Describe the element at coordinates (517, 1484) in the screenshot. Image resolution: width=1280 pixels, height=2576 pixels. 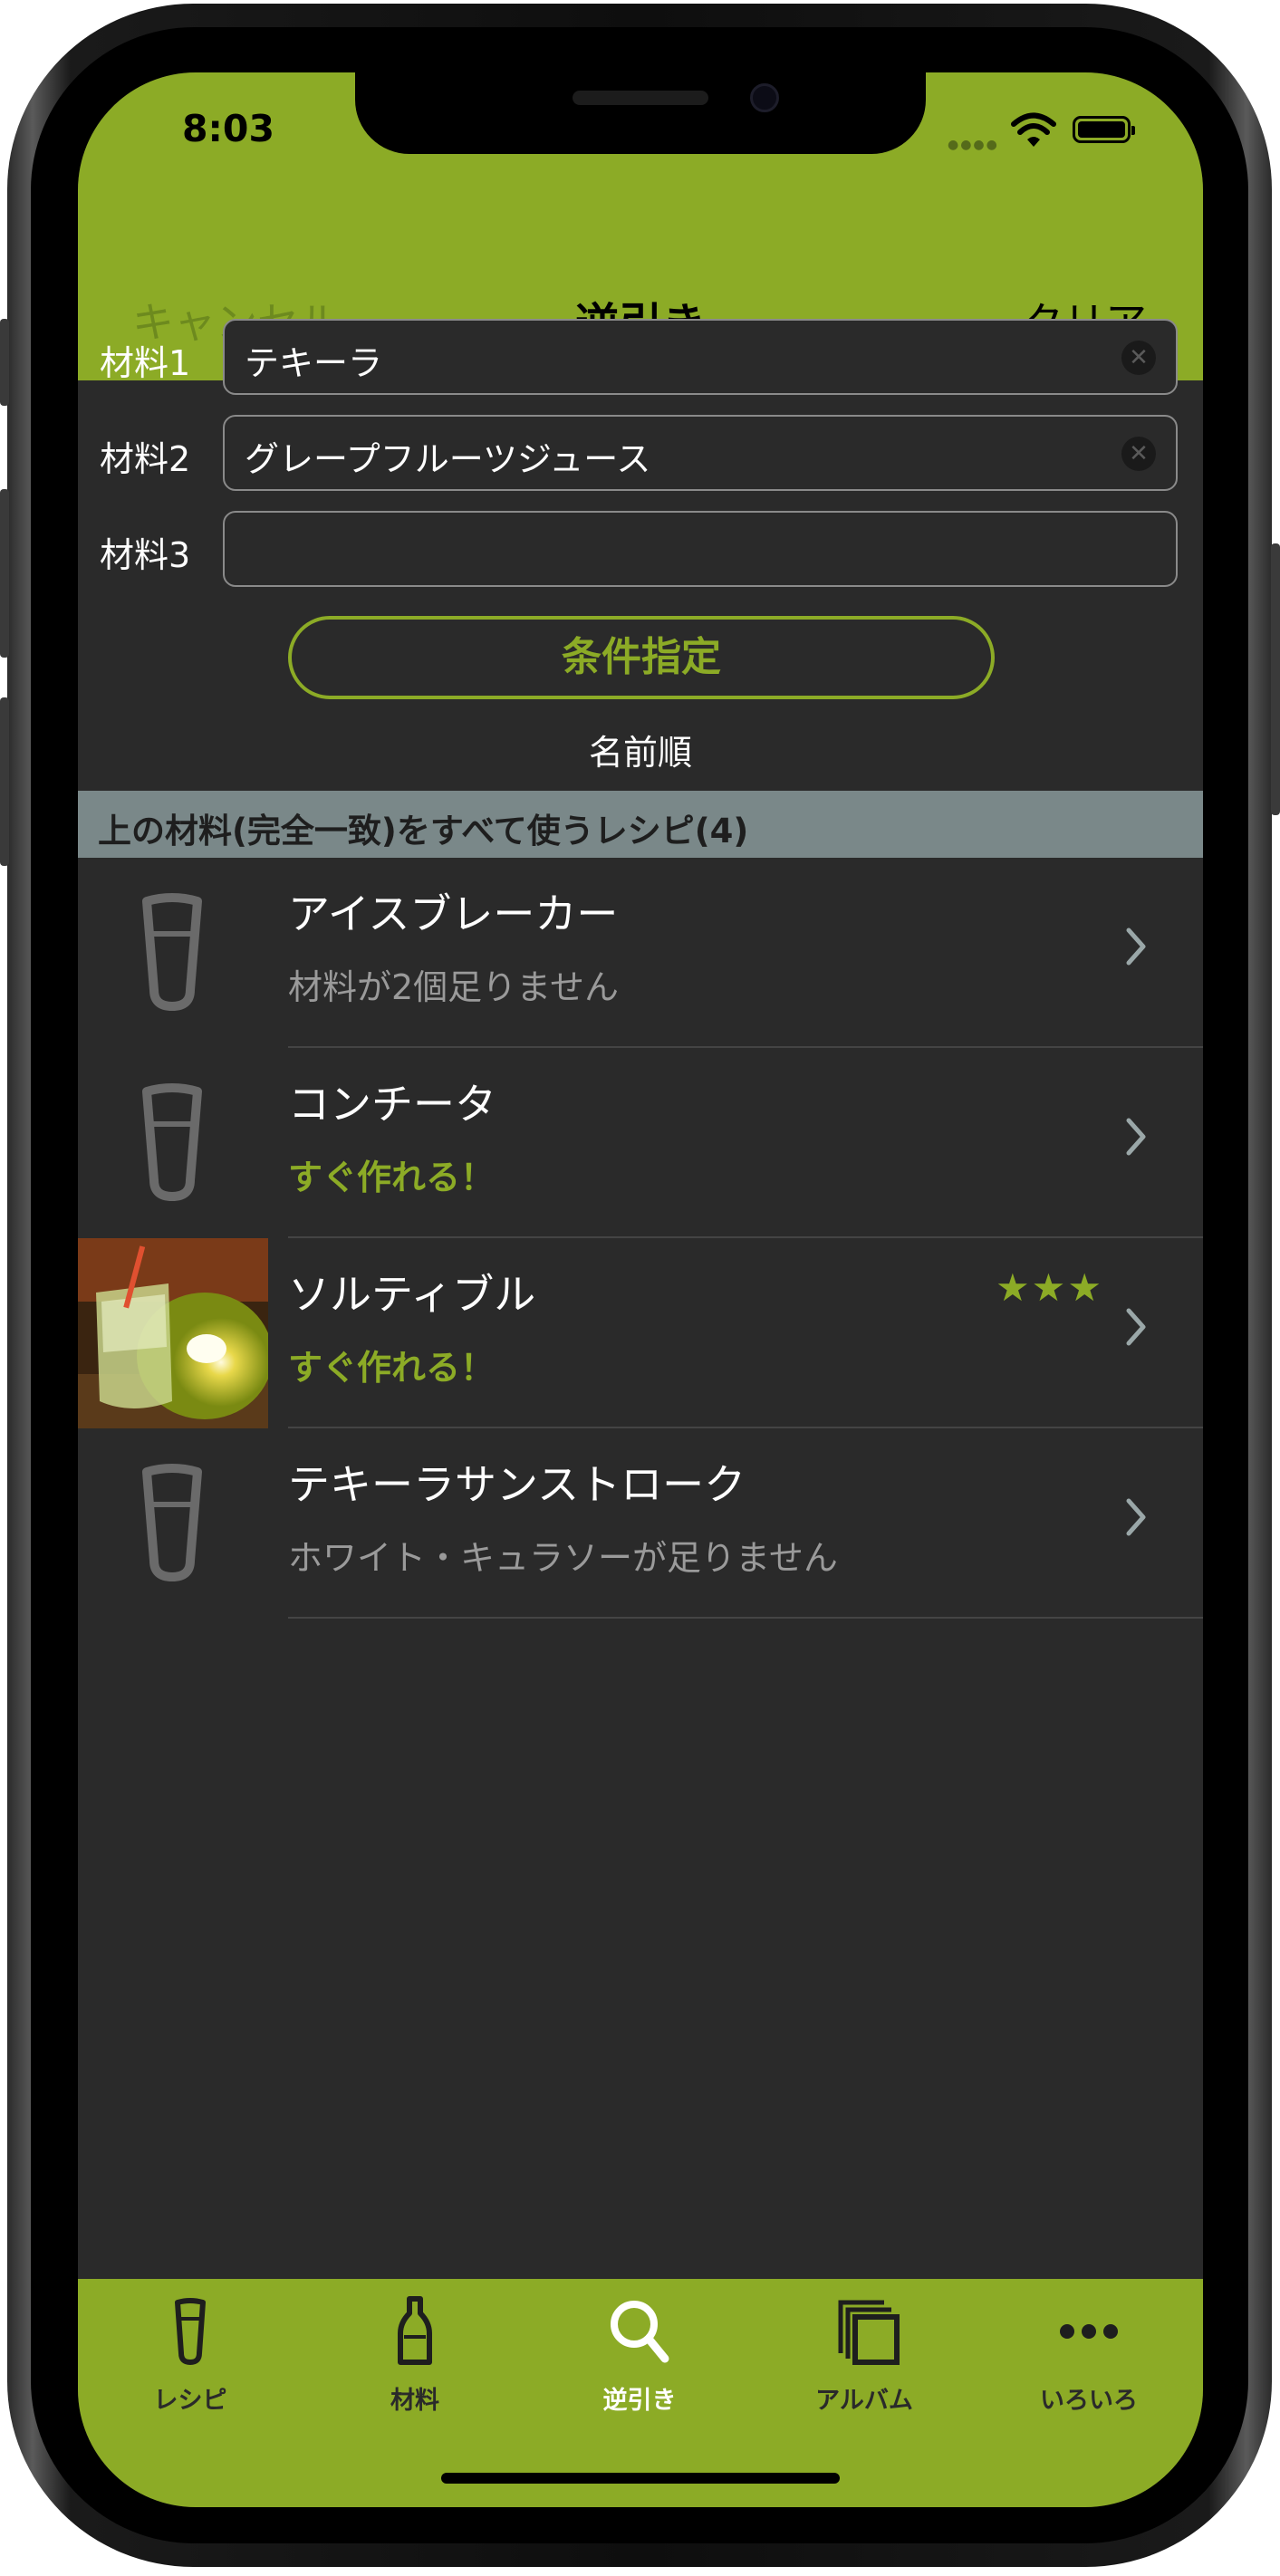
I see `recipe-title: テキーラサンストローク` at that location.